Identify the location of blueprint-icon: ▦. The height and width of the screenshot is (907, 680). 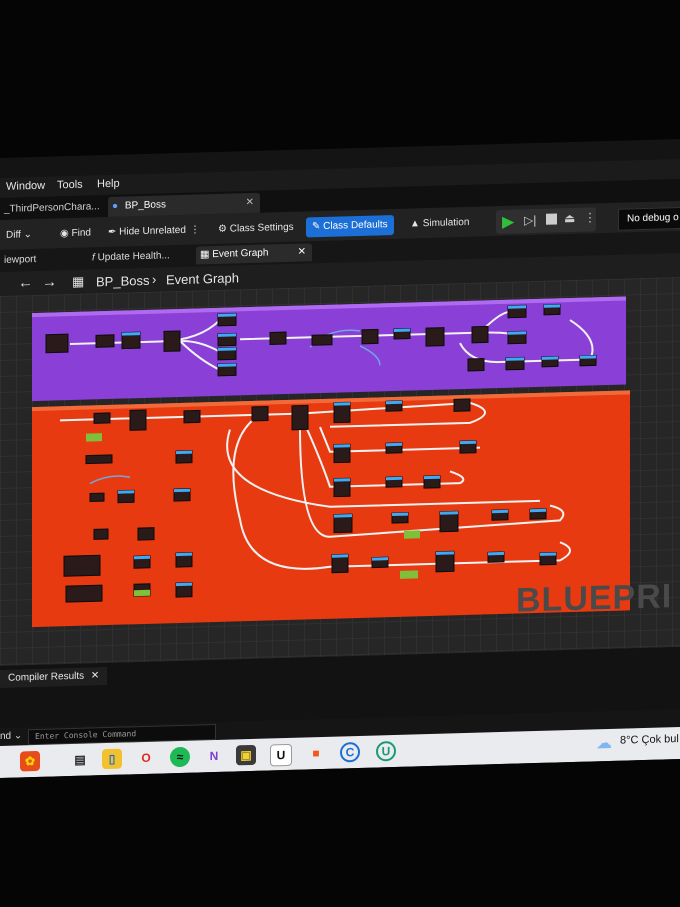
(78, 281).